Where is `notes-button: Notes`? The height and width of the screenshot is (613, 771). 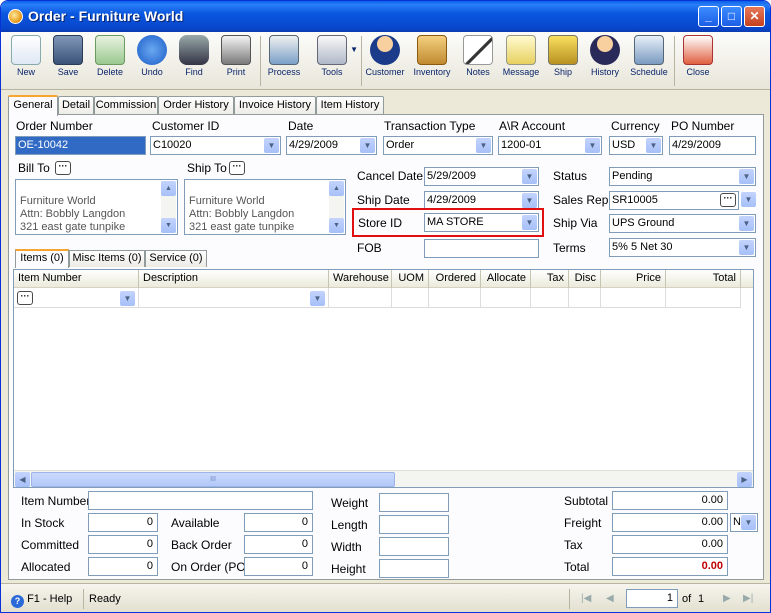
notes-button: Notes is located at coordinates (478, 61).